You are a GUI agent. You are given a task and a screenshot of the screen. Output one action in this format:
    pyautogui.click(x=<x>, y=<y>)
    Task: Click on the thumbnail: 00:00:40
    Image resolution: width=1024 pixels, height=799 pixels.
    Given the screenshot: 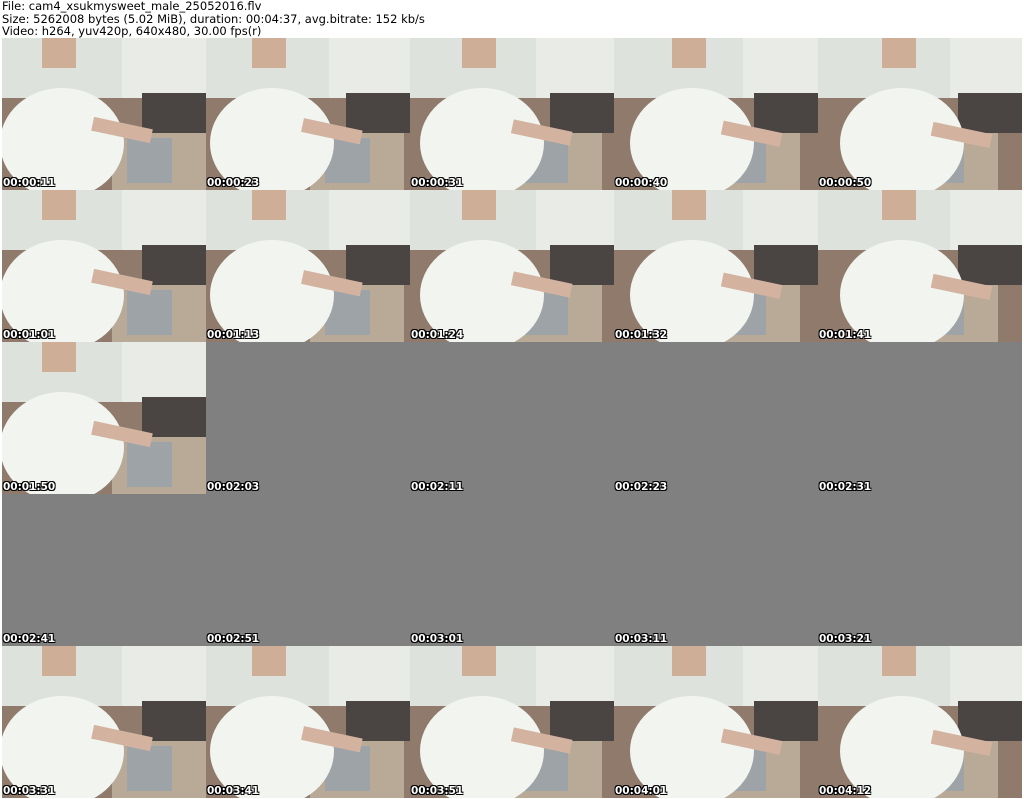 What is the action you would take?
    pyautogui.click(x=716, y=114)
    